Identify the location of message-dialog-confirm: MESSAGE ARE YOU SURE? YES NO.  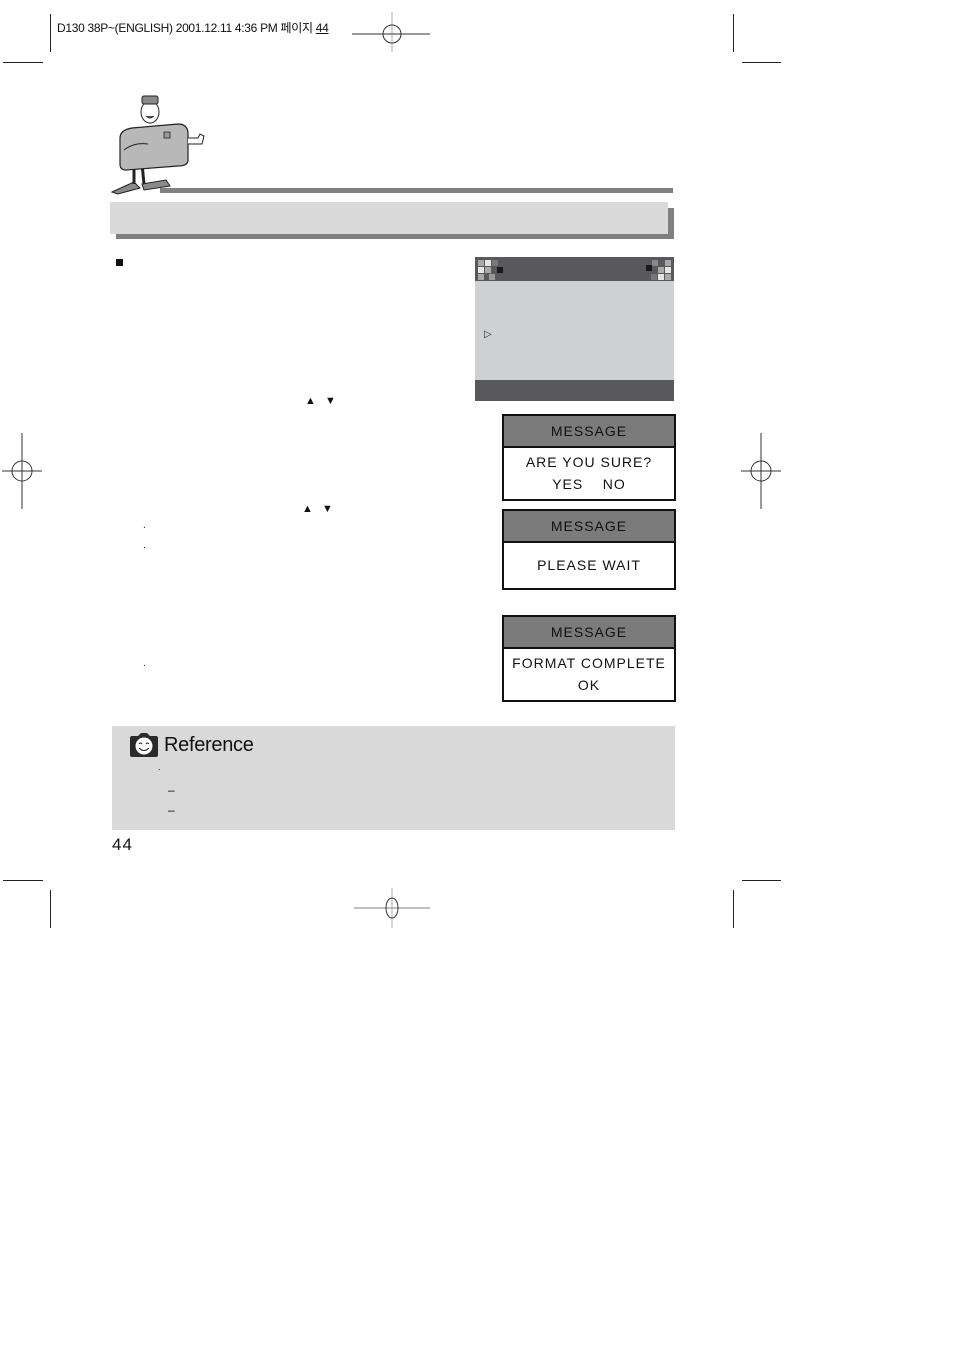
(589, 457).